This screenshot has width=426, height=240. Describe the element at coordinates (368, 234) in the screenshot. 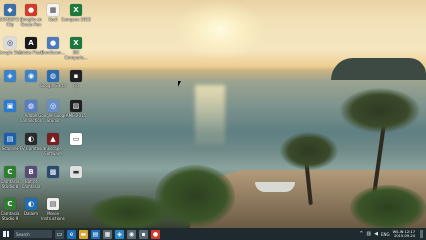

I see `network-icon: ▥` at that location.